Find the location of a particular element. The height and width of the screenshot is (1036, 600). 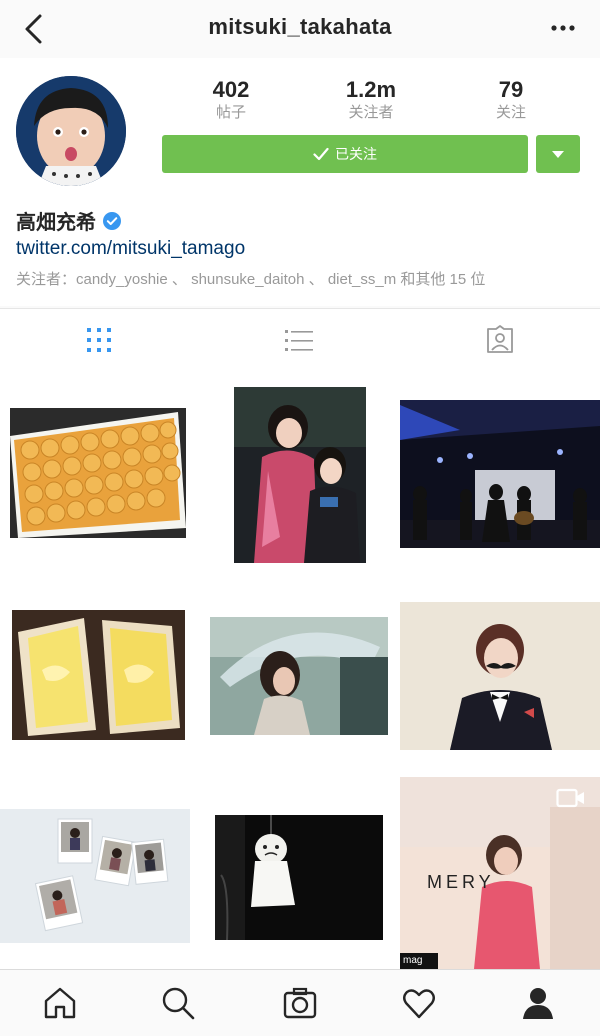

profile-view-tabs is located at coordinates (300, 341).